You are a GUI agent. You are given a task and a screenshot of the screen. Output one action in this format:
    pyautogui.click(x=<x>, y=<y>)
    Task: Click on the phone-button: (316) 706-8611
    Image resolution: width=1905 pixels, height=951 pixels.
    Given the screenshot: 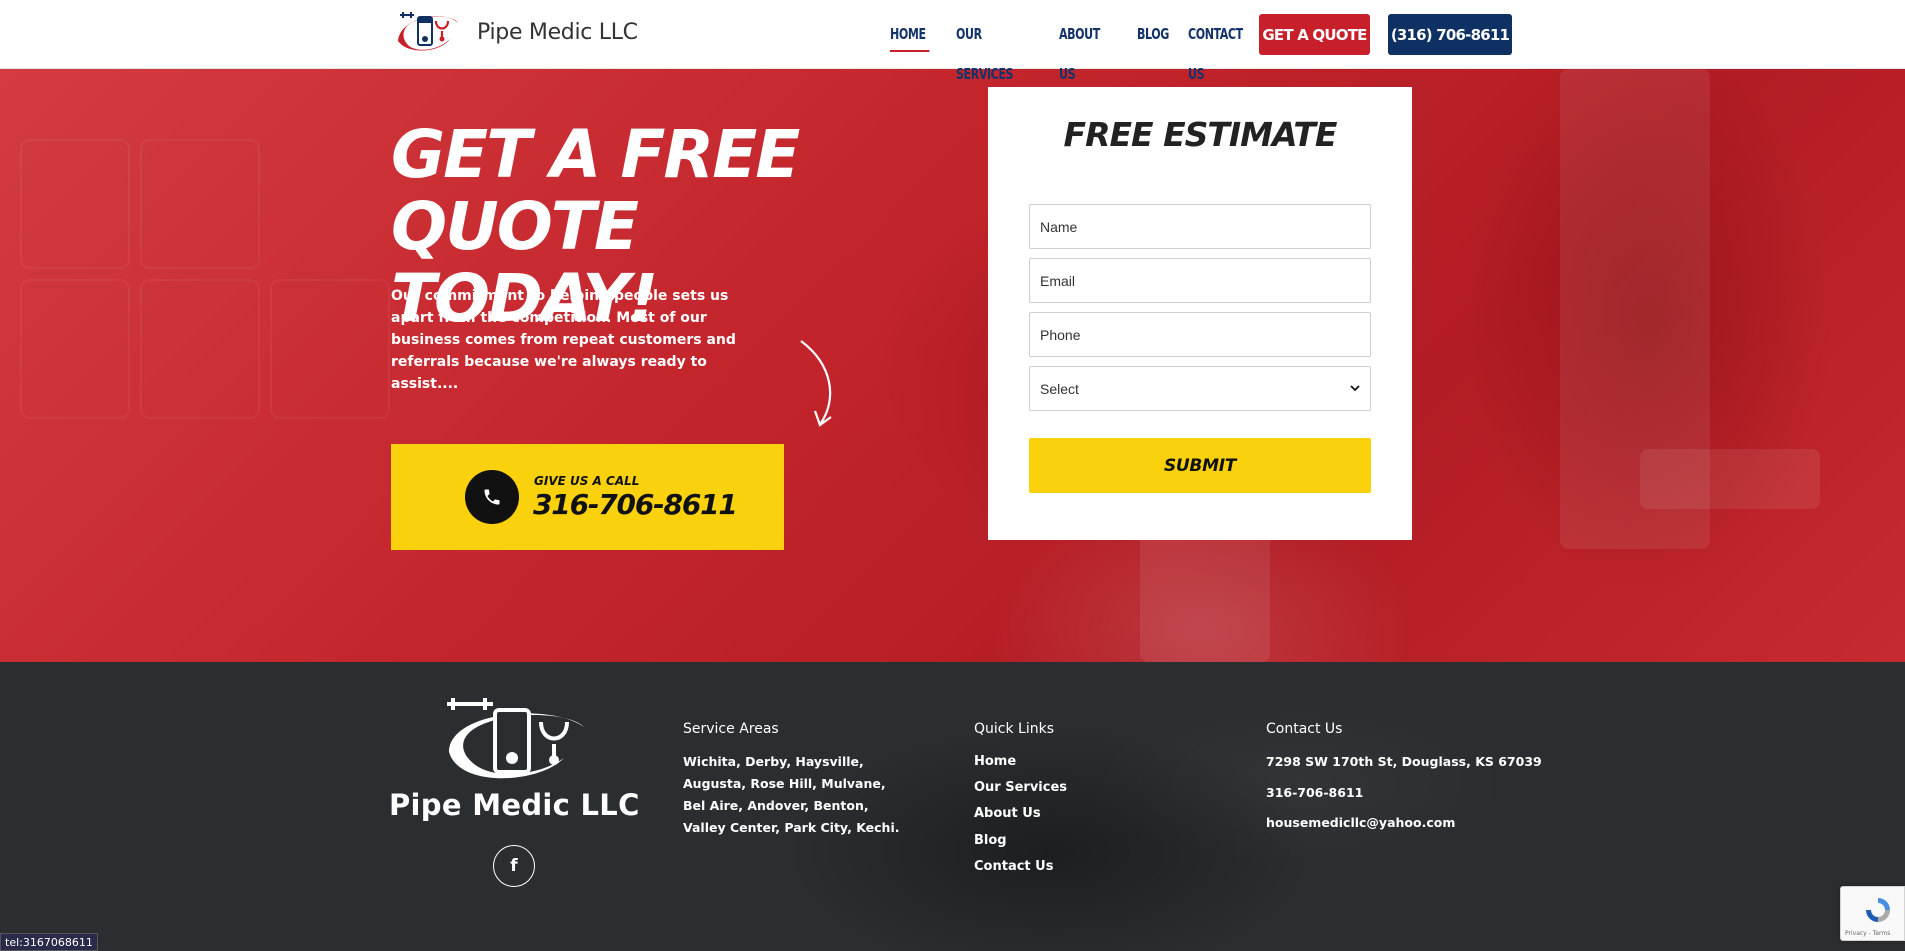 What is the action you would take?
    pyautogui.click(x=1450, y=34)
    